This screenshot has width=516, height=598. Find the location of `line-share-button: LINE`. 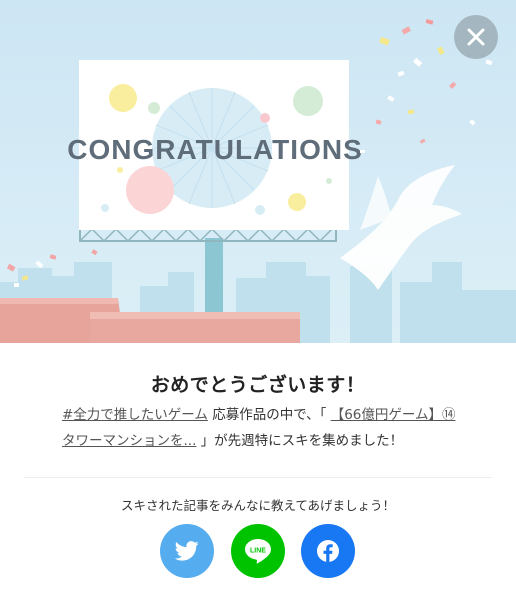

line-share-button: LINE is located at coordinates (258, 551).